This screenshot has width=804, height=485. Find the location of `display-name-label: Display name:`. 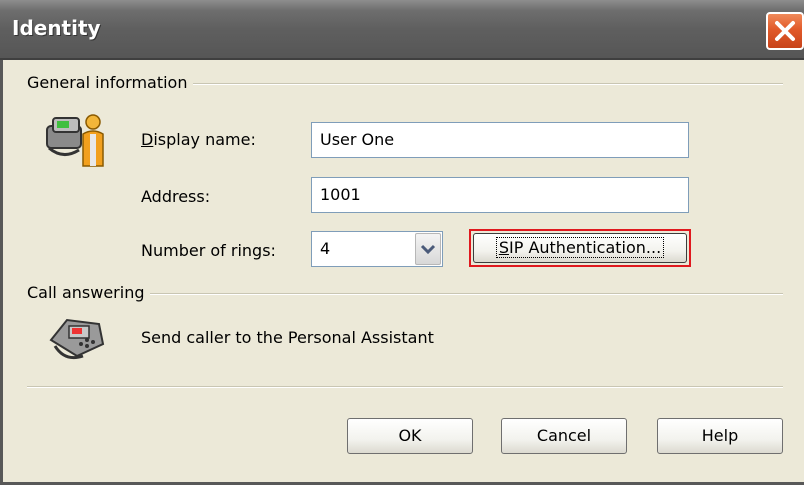

display-name-label: Display name: is located at coordinates (198, 139).